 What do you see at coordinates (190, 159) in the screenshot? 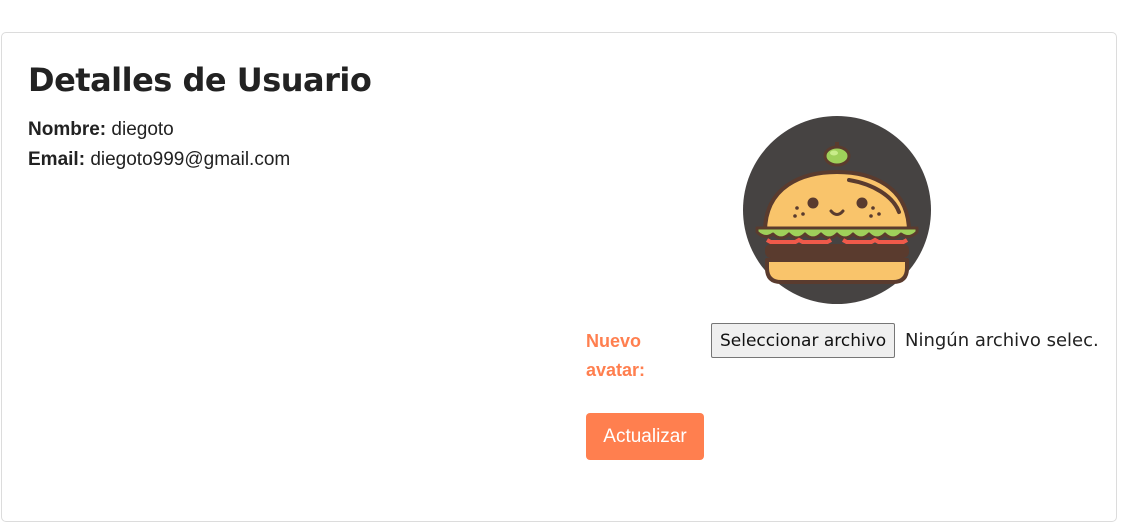
I see `email-value: diegoto999@gmail.com` at bounding box center [190, 159].